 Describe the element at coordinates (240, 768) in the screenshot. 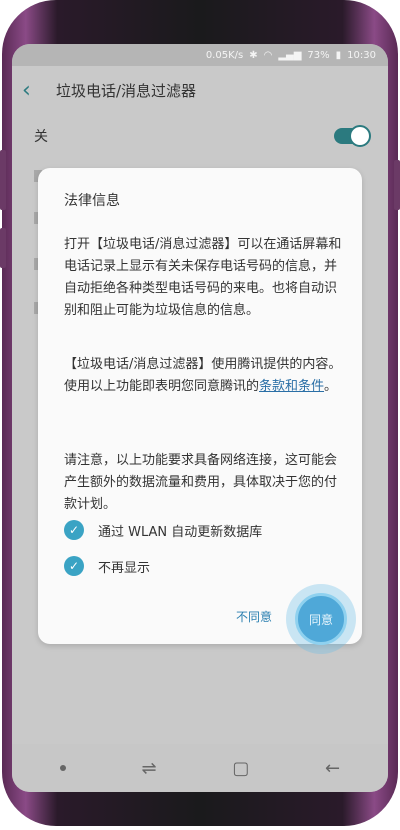

I see `home-icon: ▢` at that location.